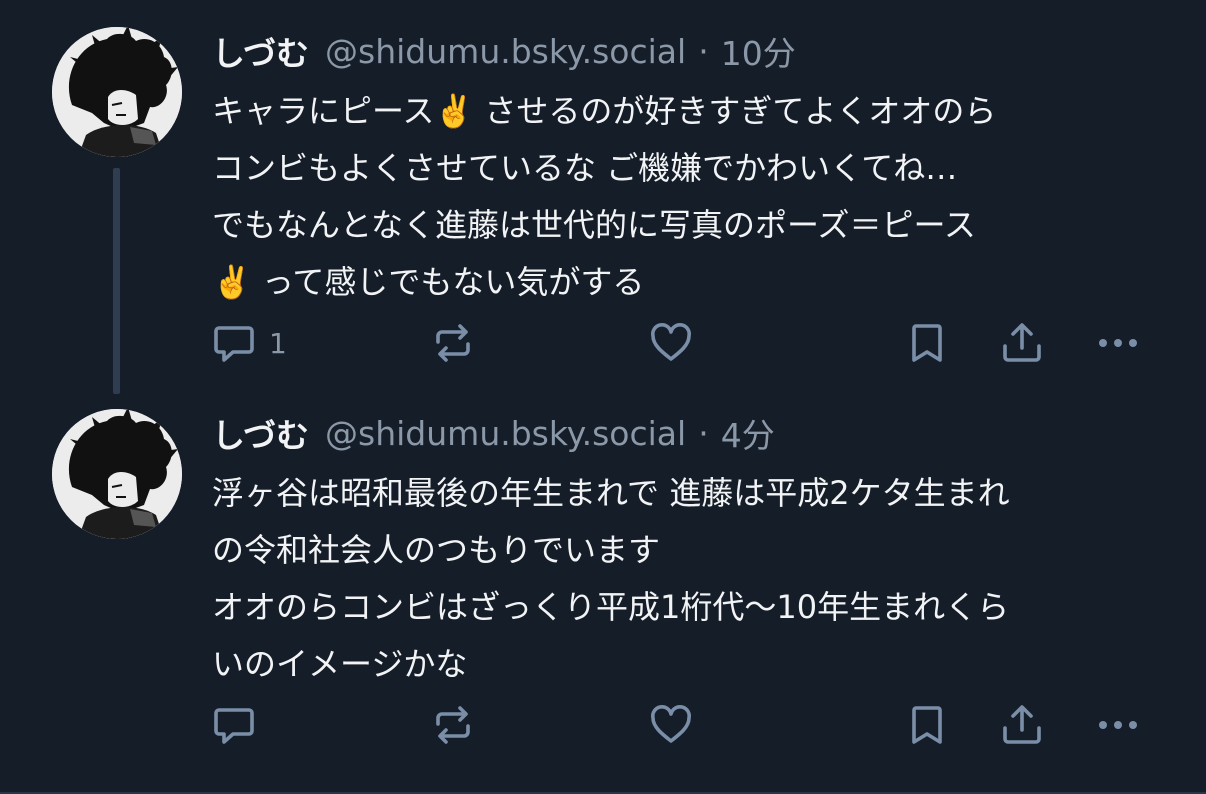 The height and width of the screenshot is (794, 1206). I want to click on reply-button: 1, so click(249, 343).